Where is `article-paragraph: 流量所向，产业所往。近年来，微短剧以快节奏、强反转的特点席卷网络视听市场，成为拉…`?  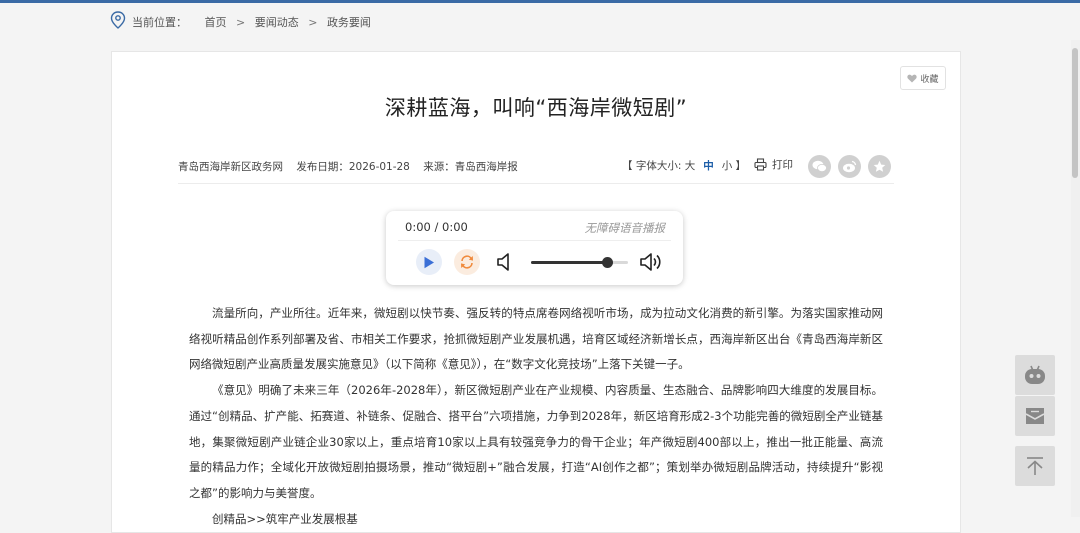
article-paragraph: 流量所向，产业所往。近年来，微短剧以快节奏、强反转的特点席卷网络视听市场，成为拉… is located at coordinates (536, 339).